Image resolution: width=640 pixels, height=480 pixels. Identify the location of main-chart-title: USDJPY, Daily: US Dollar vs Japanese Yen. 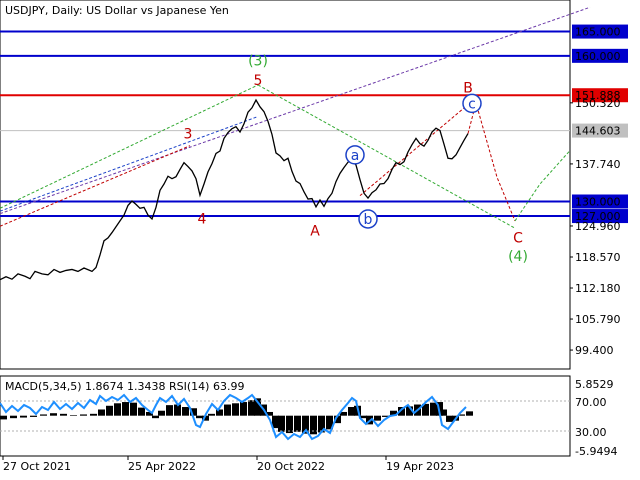
(117, 10).